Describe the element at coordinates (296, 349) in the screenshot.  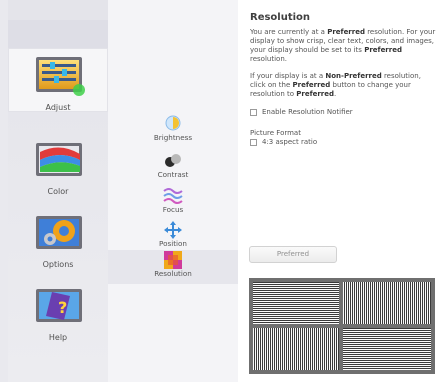
I see `pattern-vertical-lines-bottom-left` at that location.